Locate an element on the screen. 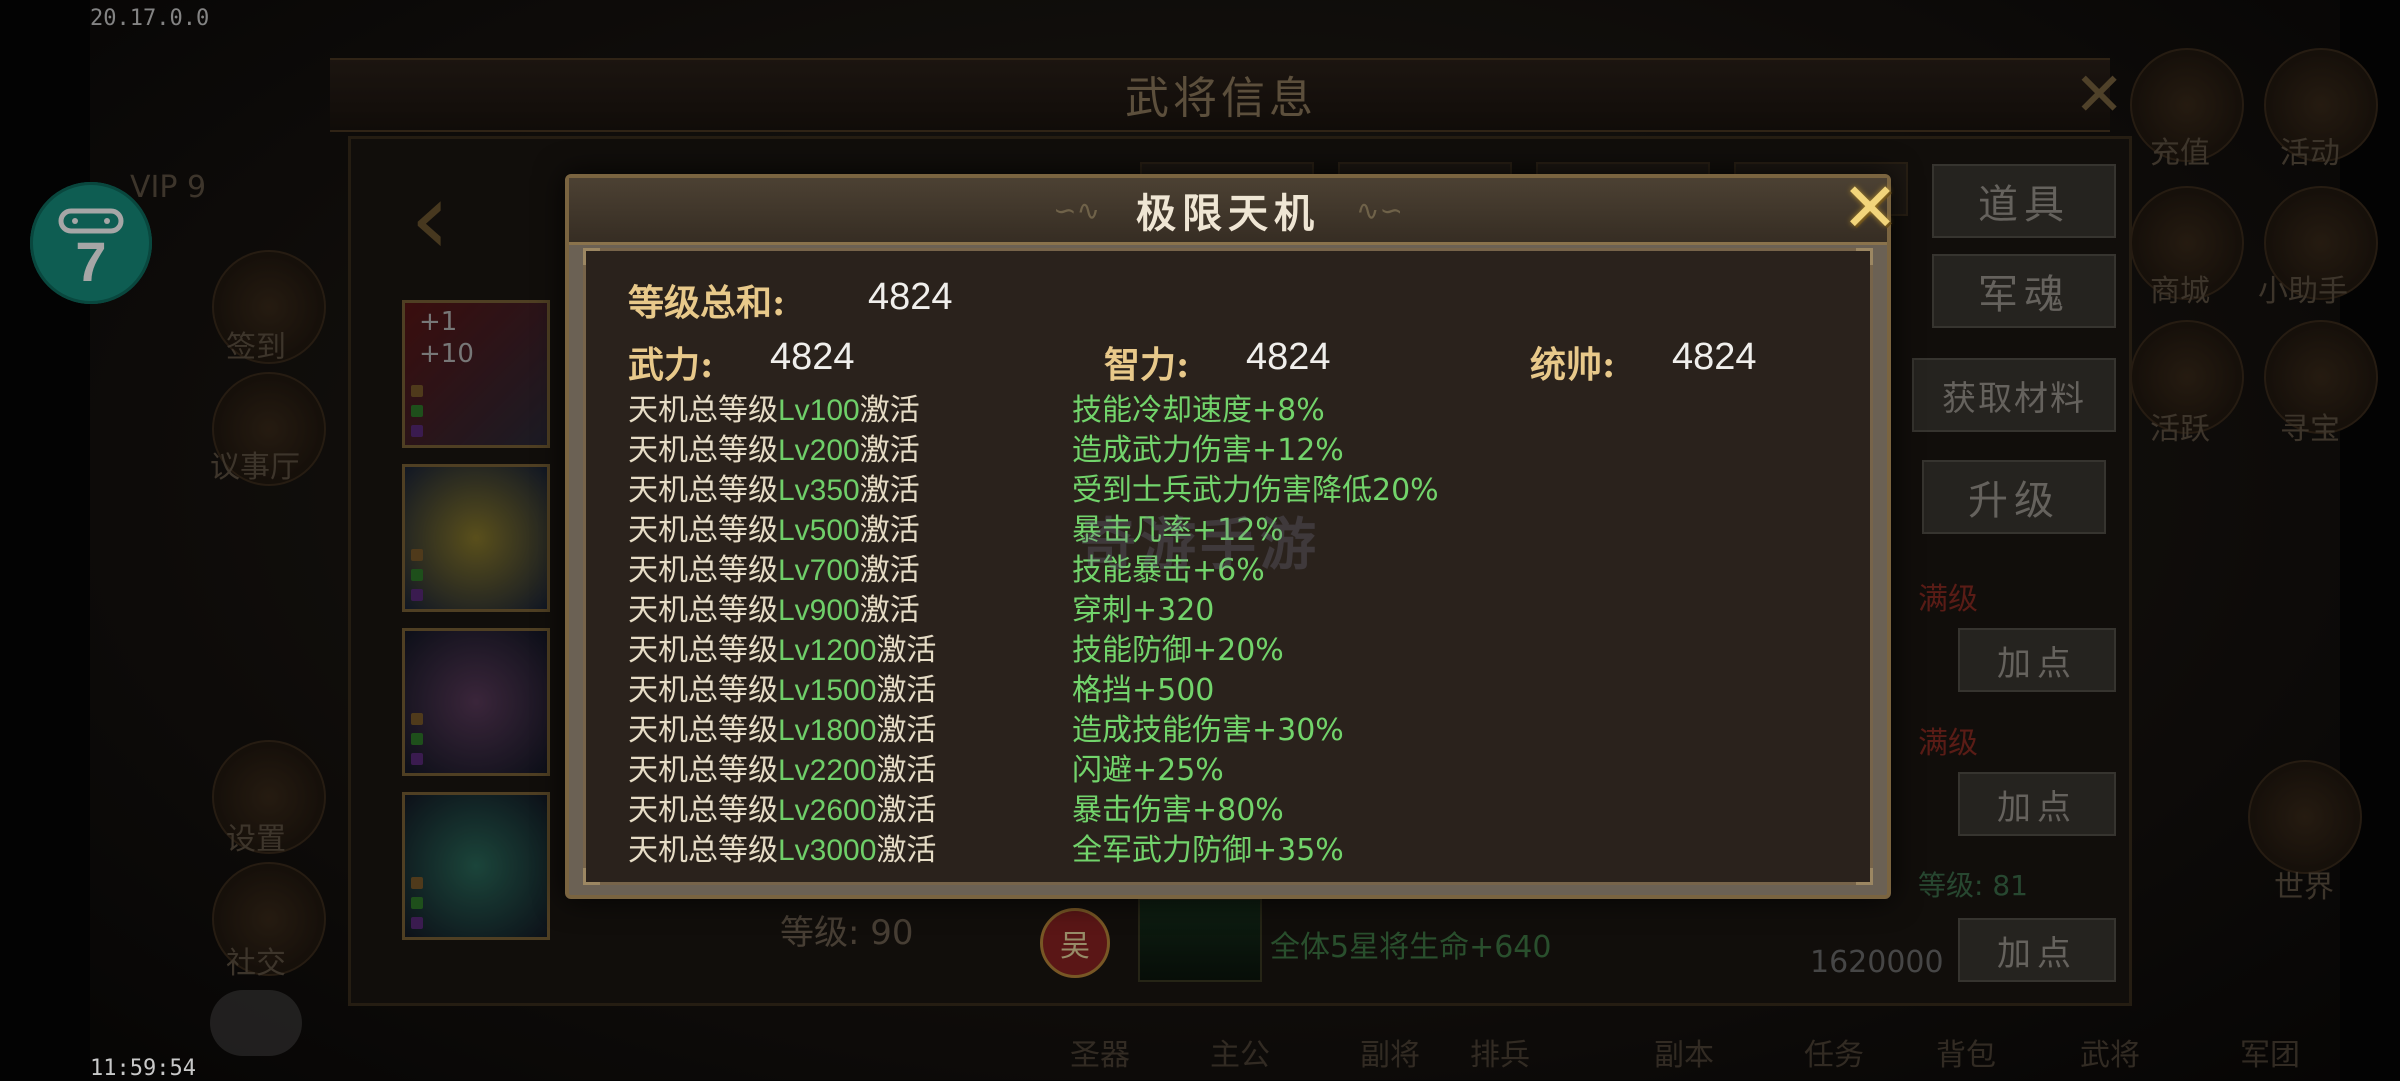 Image resolution: width=2400 pixels, height=1081 pixels. activation-condition: 天机总等级Lv1800激活 is located at coordinates (782, 731).